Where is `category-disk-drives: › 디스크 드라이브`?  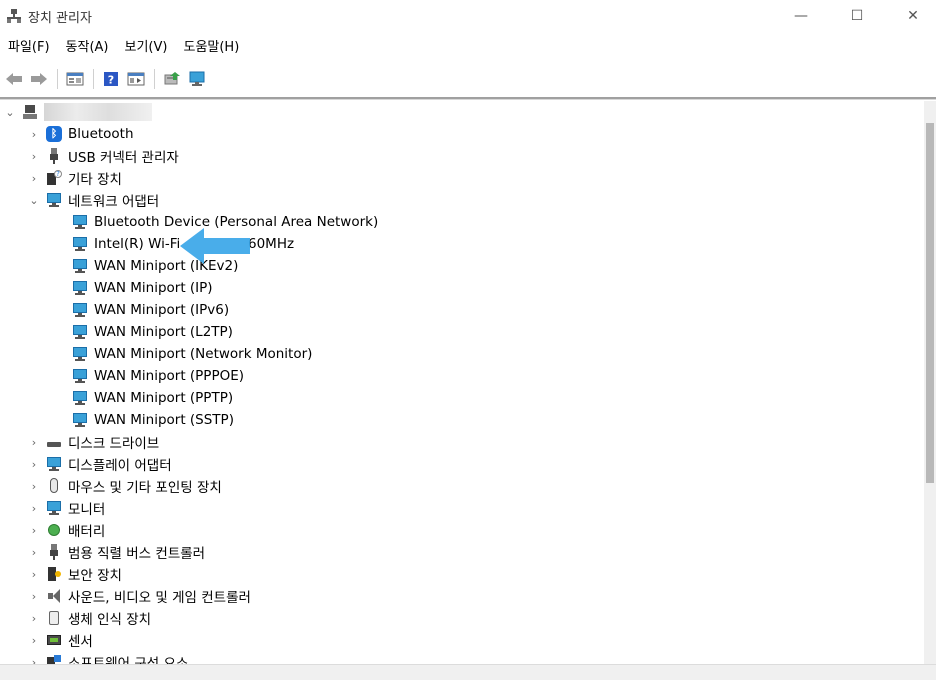 category-disk-drives: › 디스크 드라이브 is located at coordinates (93, 442).